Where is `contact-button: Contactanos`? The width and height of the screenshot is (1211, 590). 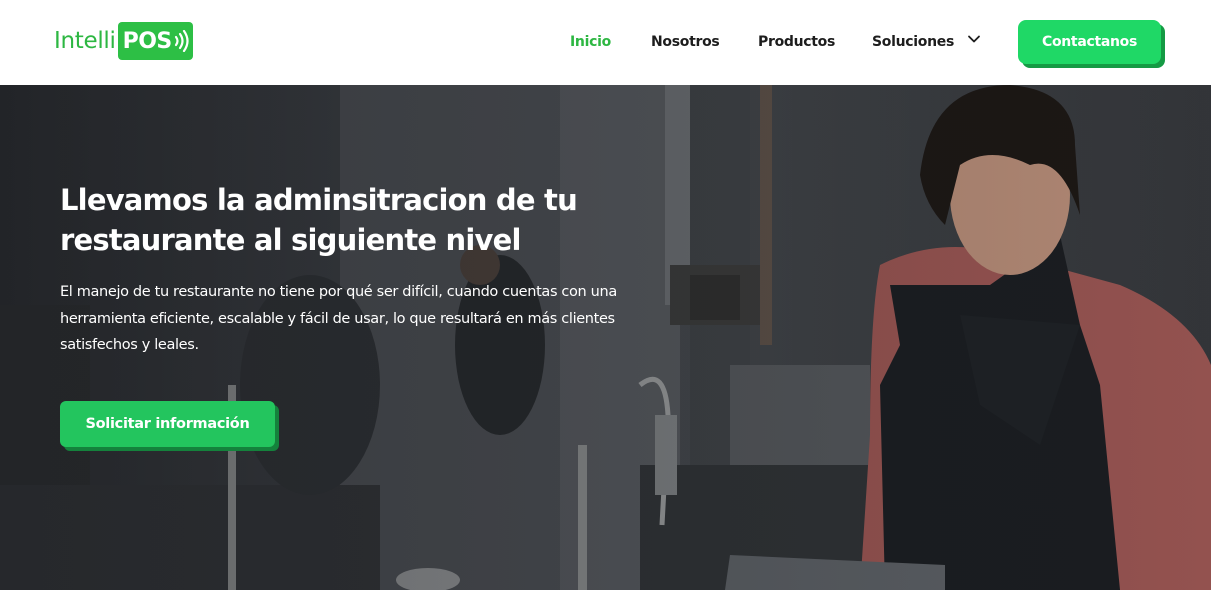
contact-button: Contactanos is located at coordinates (1089, 42).